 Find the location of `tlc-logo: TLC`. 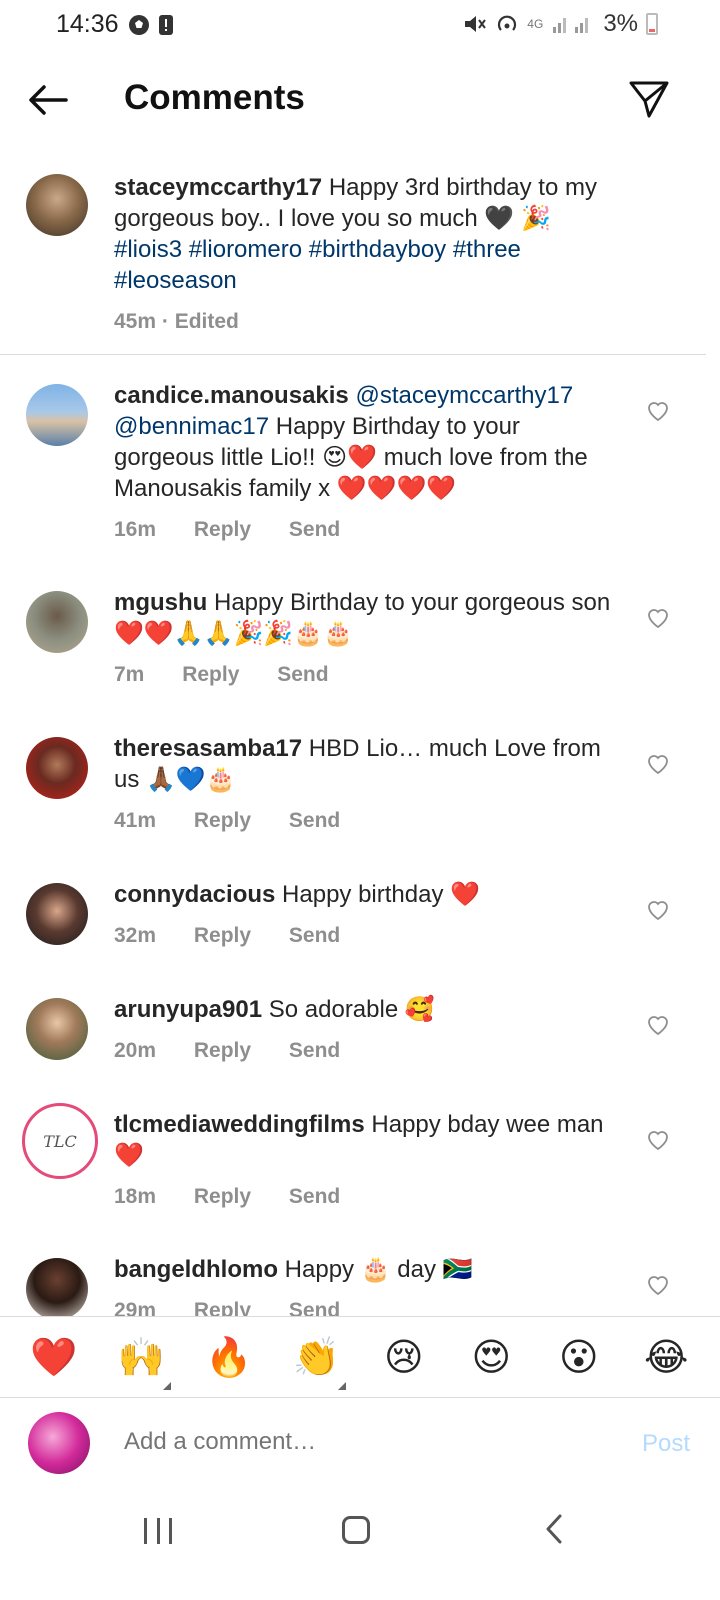

tlc-logo: TLC is located at coordinates (60, 1141).